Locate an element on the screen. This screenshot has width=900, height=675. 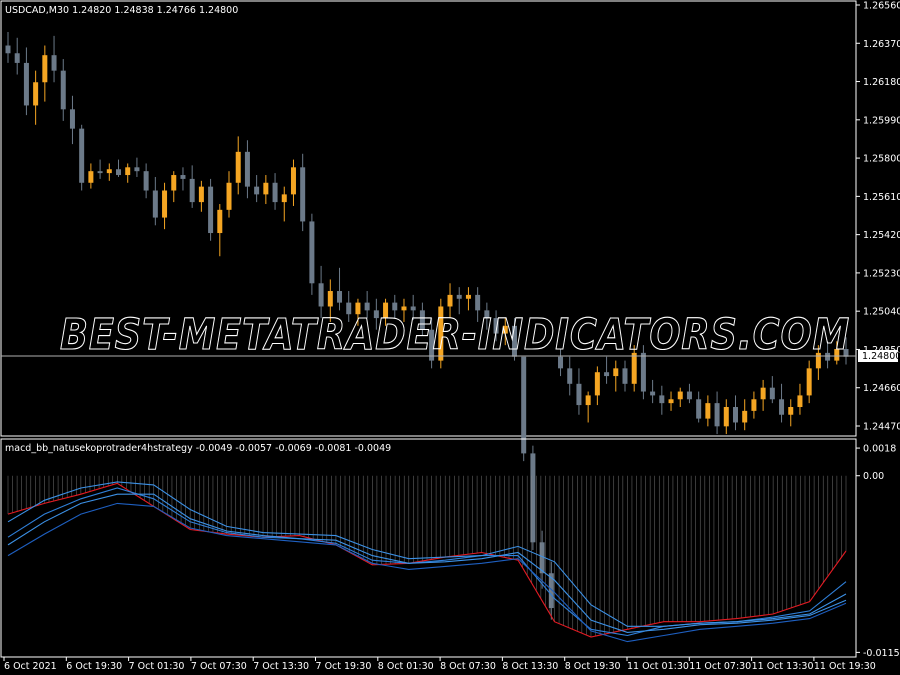
indicator-tick-label: 0.0018 is located at coordinates (879, 449).